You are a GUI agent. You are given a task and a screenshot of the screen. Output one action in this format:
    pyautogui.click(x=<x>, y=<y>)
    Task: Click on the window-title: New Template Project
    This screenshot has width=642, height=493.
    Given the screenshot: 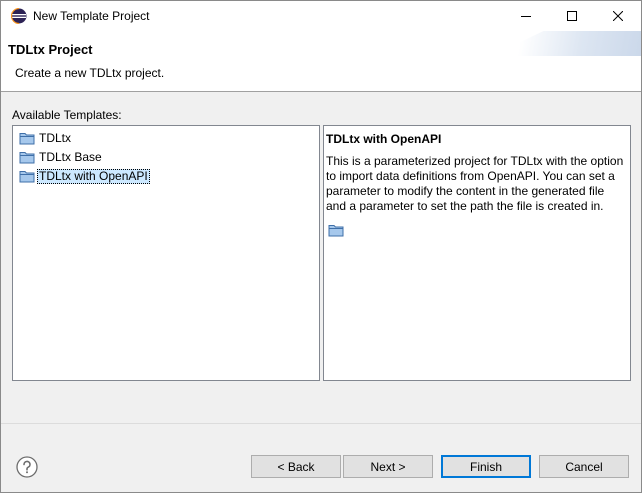 What is the action you would take?
    pyautogui.click(x=91, y=16)
    